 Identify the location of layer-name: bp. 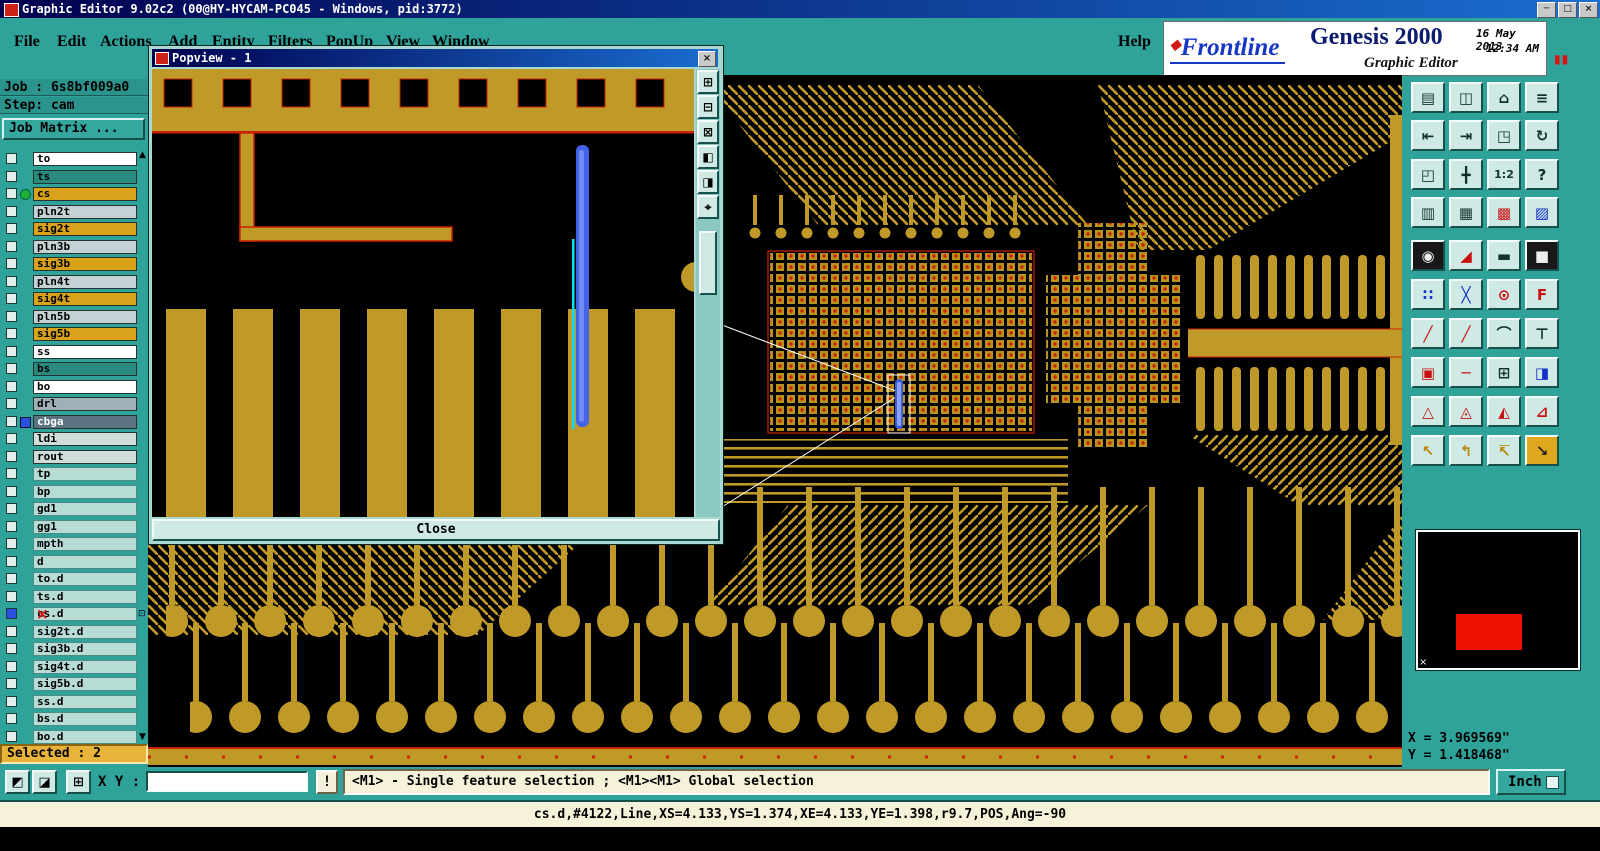
(85, 492).